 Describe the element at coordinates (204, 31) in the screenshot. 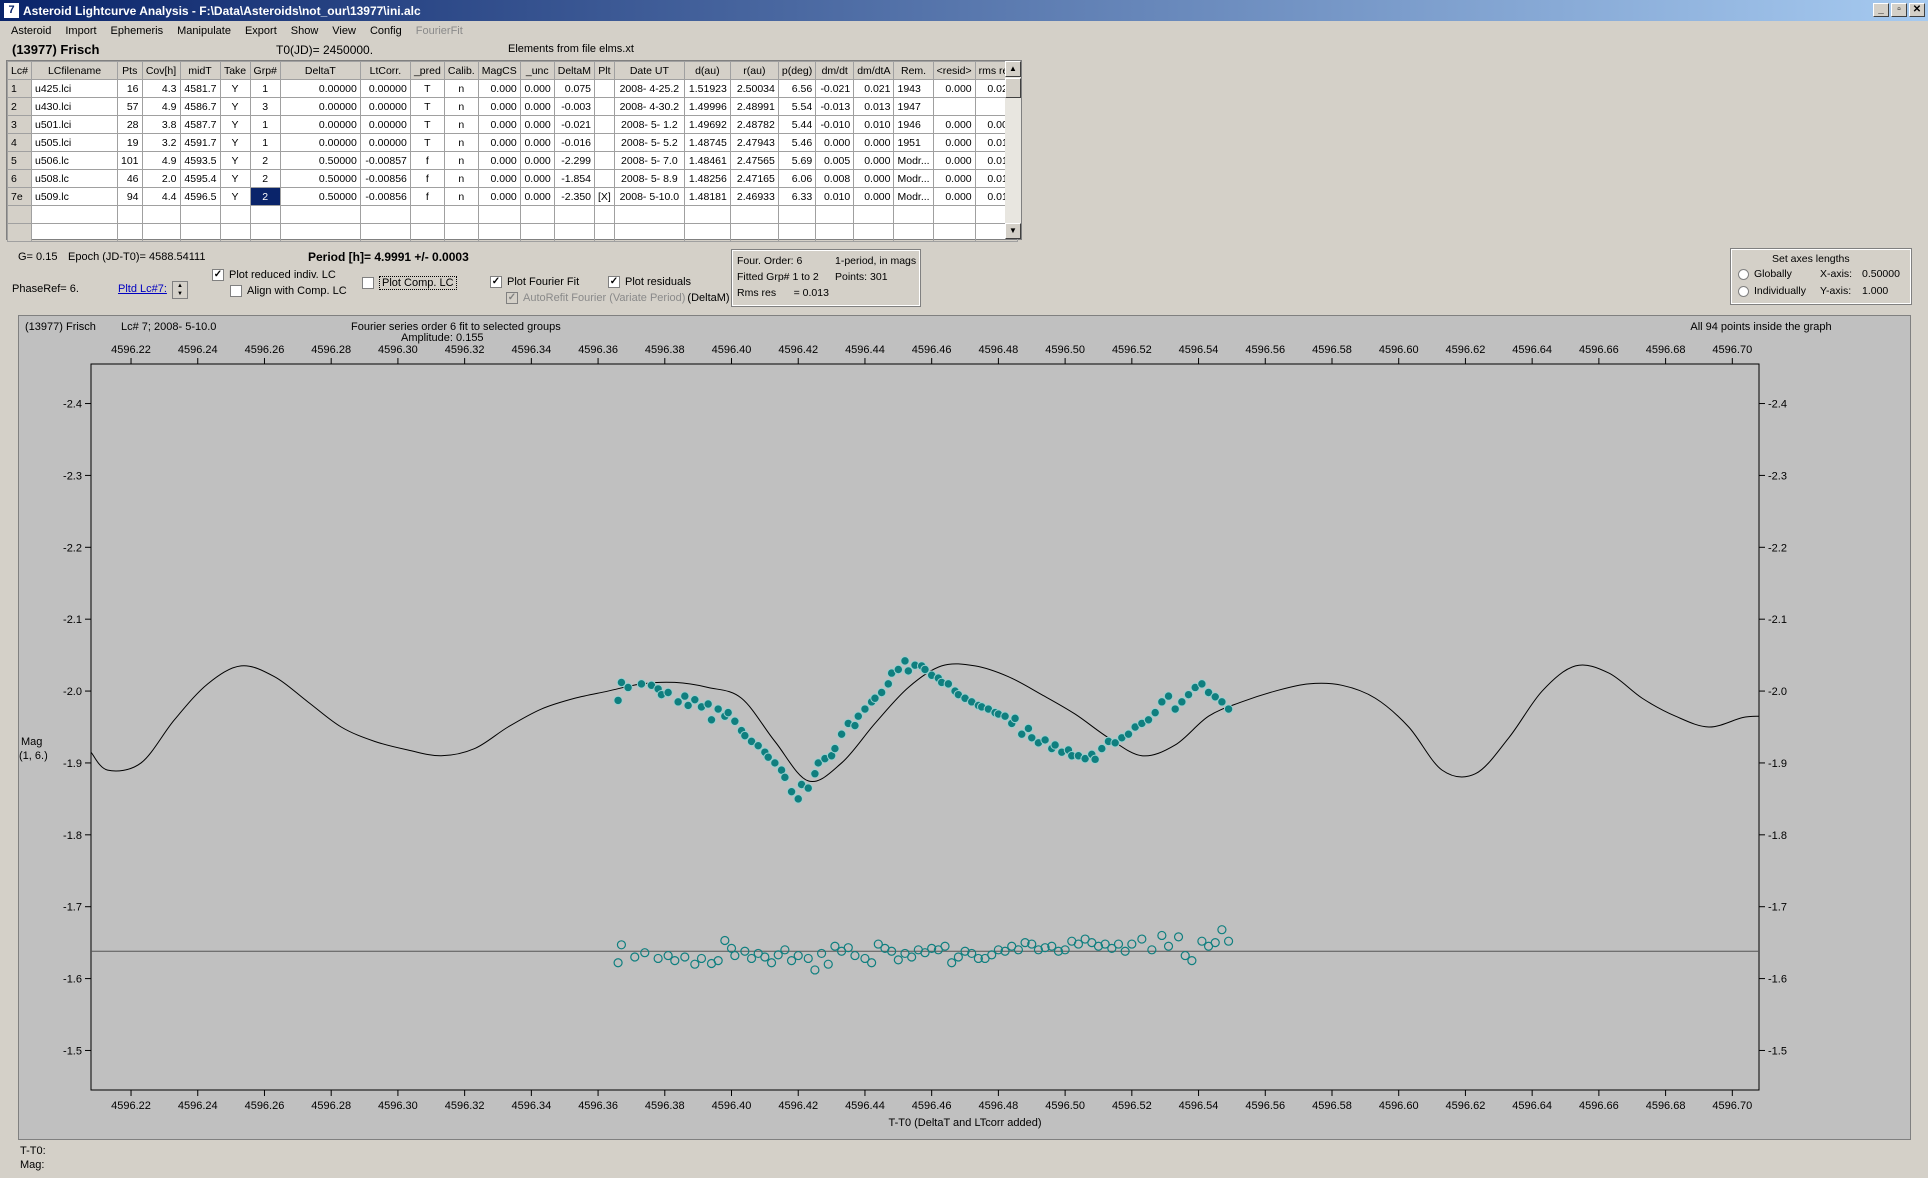

I see `menu-item-manipulate: Manipulate` at that location.